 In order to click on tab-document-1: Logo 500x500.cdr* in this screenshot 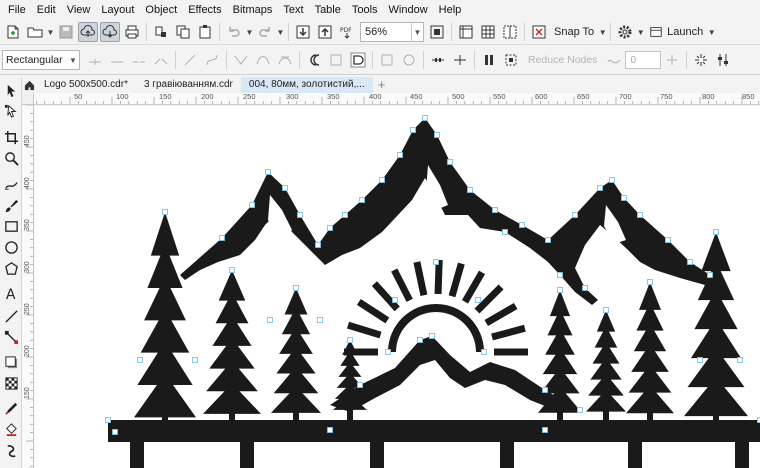, I will do `click(86, 85)`.